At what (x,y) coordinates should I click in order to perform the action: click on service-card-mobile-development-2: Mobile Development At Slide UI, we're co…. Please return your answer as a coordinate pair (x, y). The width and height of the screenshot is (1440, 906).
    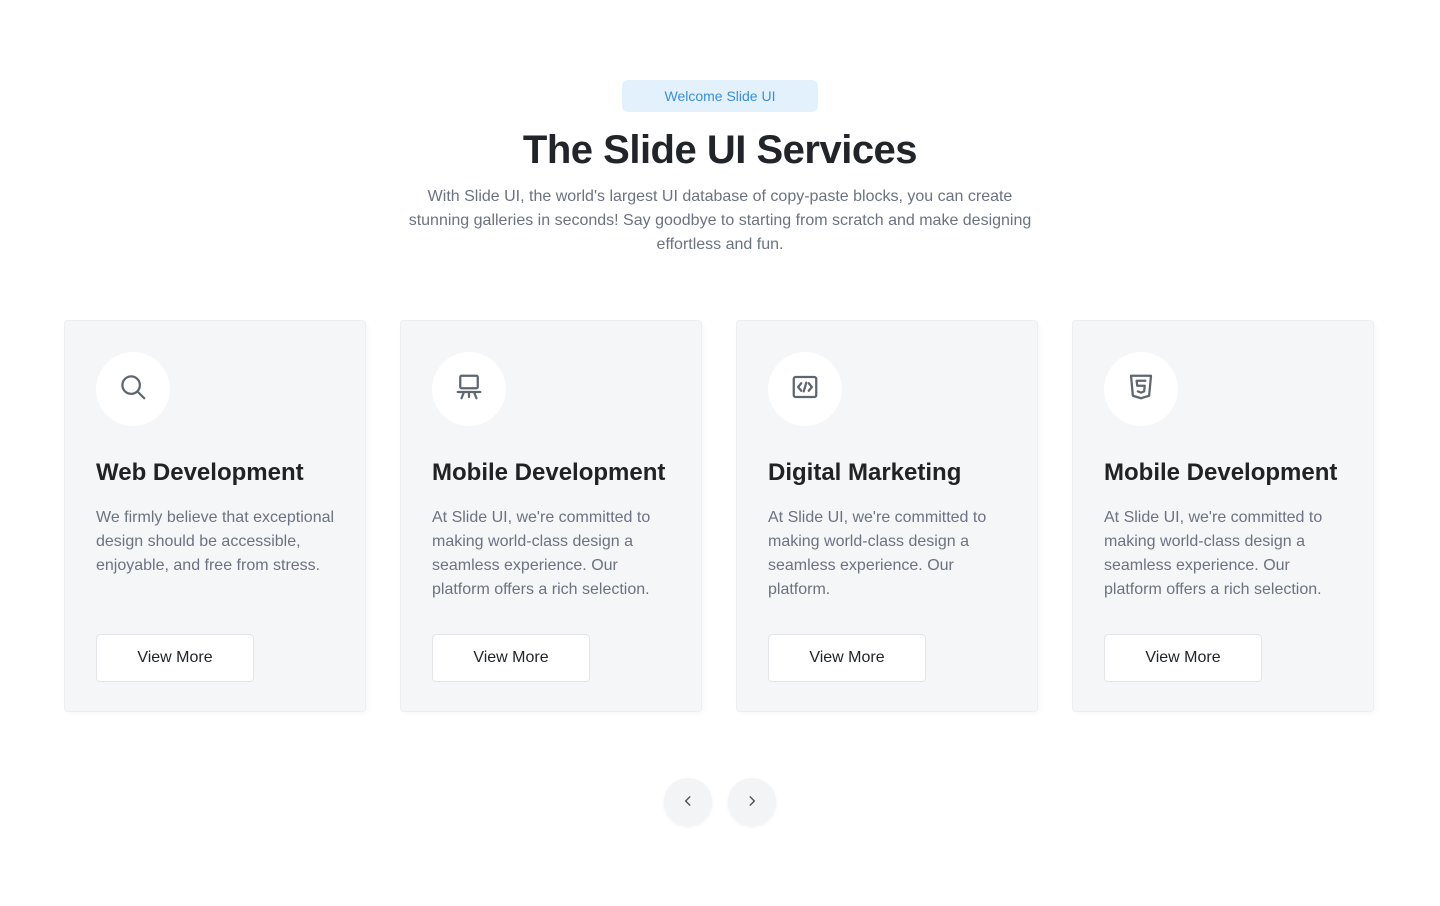
    Looking at the image, I should click on (1223, 516).